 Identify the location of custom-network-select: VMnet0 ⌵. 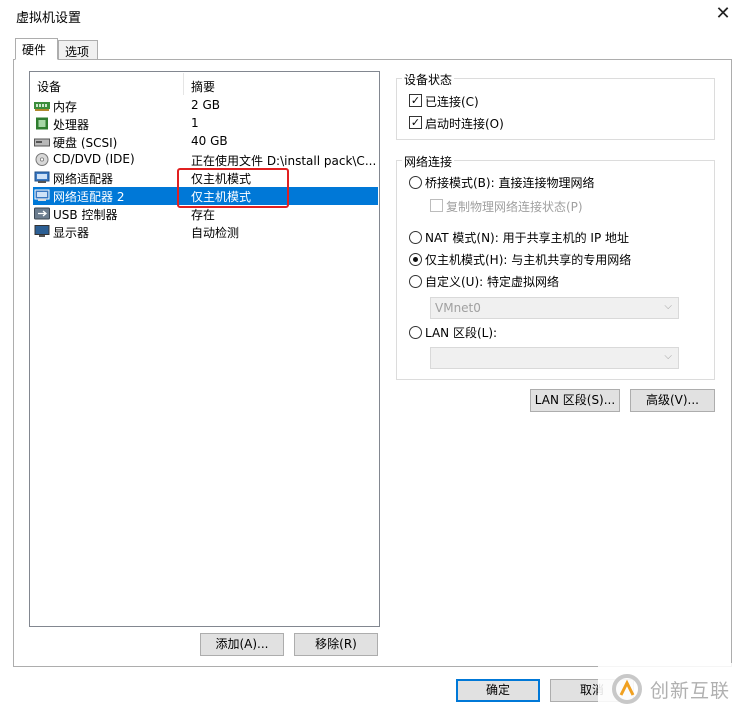
(554, 308).